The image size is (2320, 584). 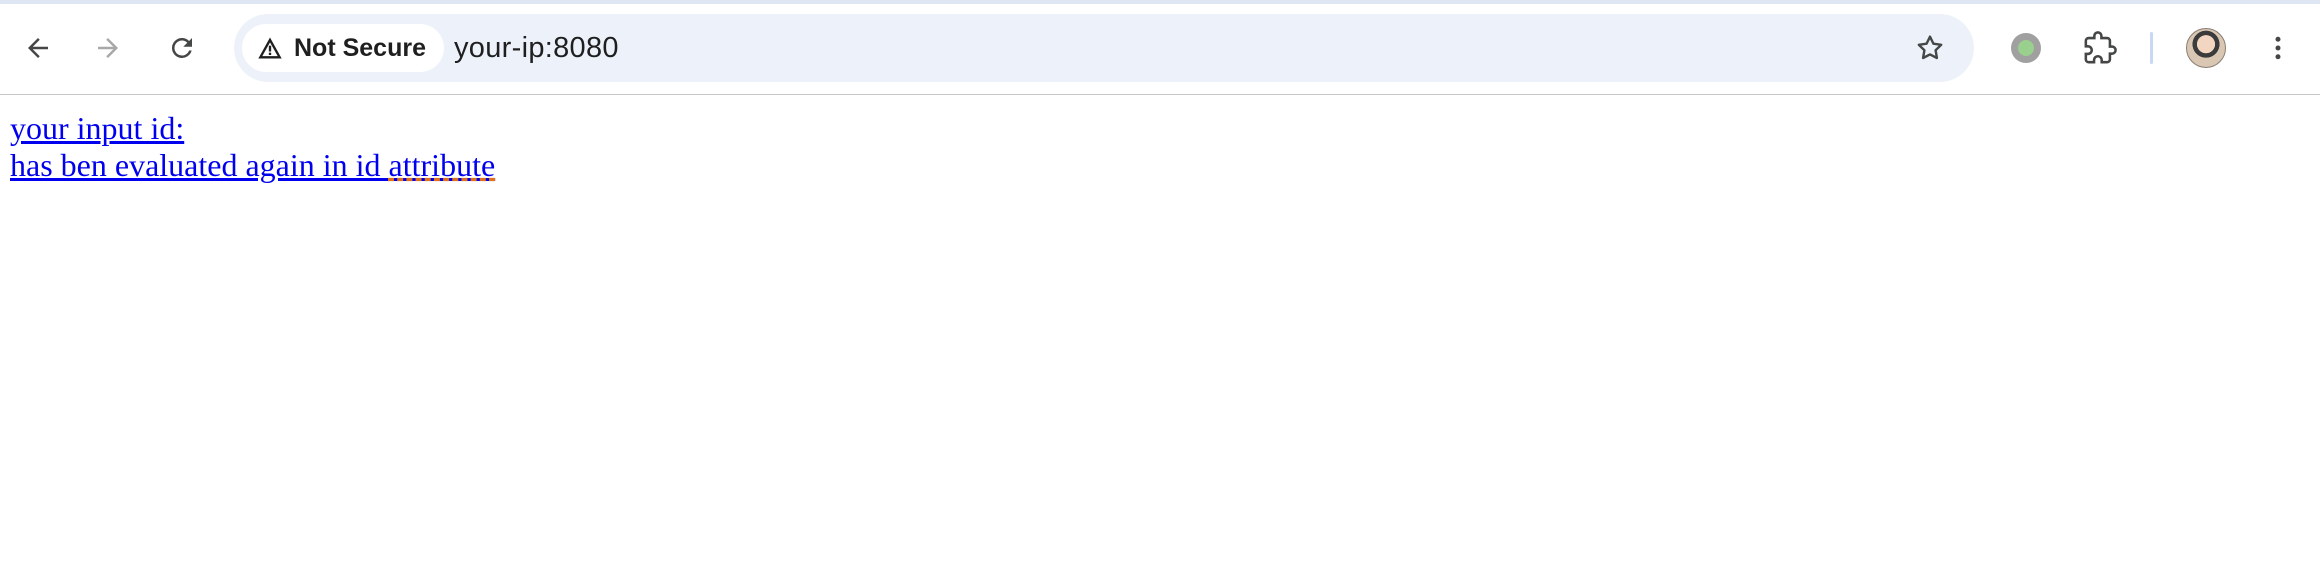 I want to click on forward-button, so click(x=108, y=48).